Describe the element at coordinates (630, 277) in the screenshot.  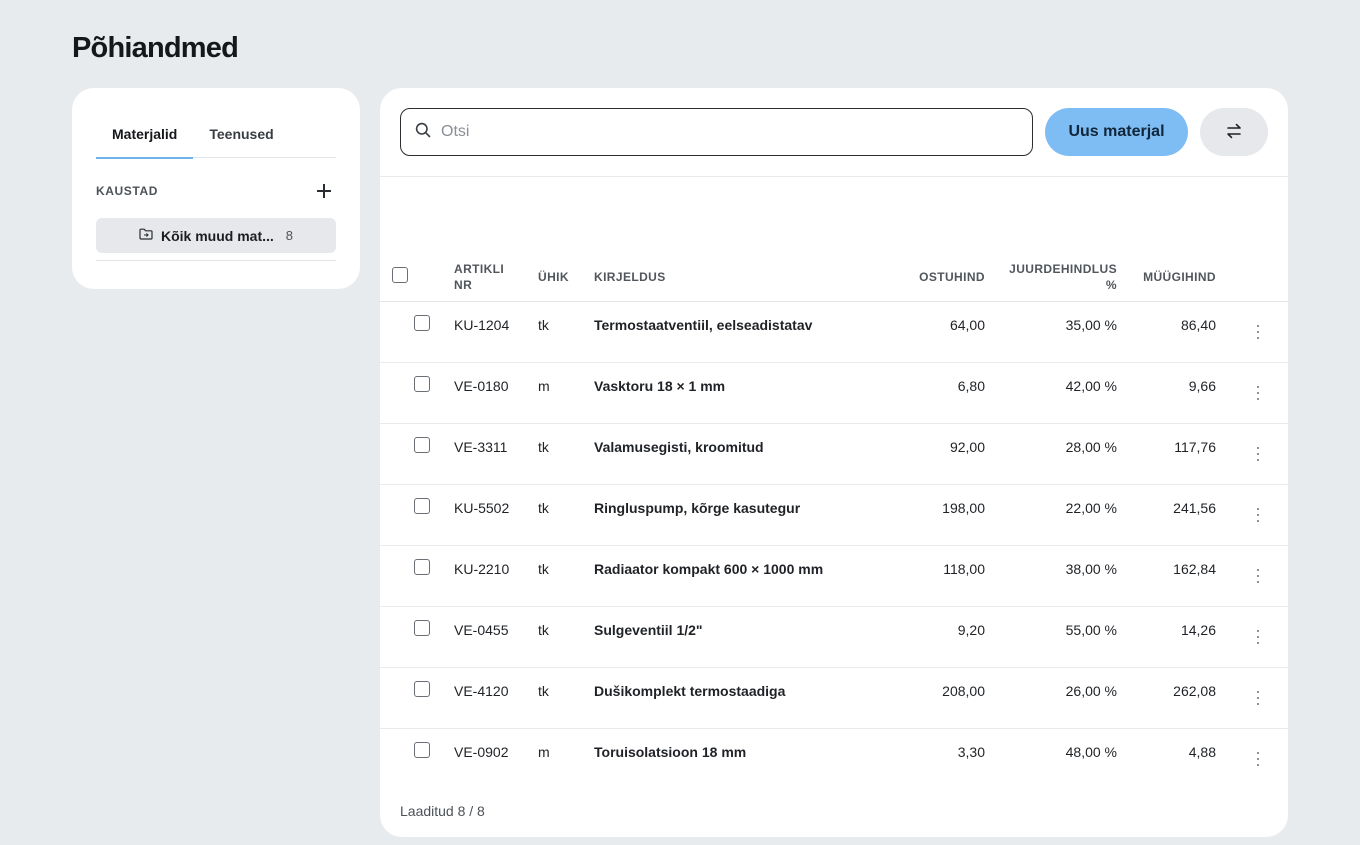
I see `column-header-description: KIRJELDUS` at that location.